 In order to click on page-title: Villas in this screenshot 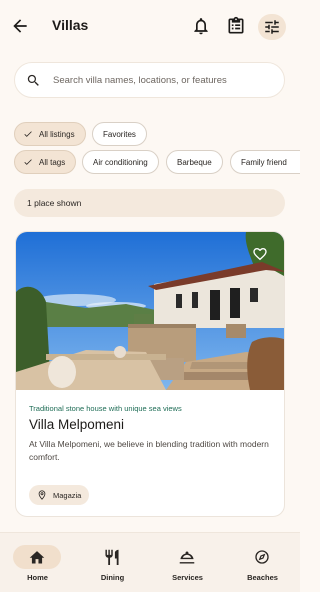, I will do `click(70, 25)`.